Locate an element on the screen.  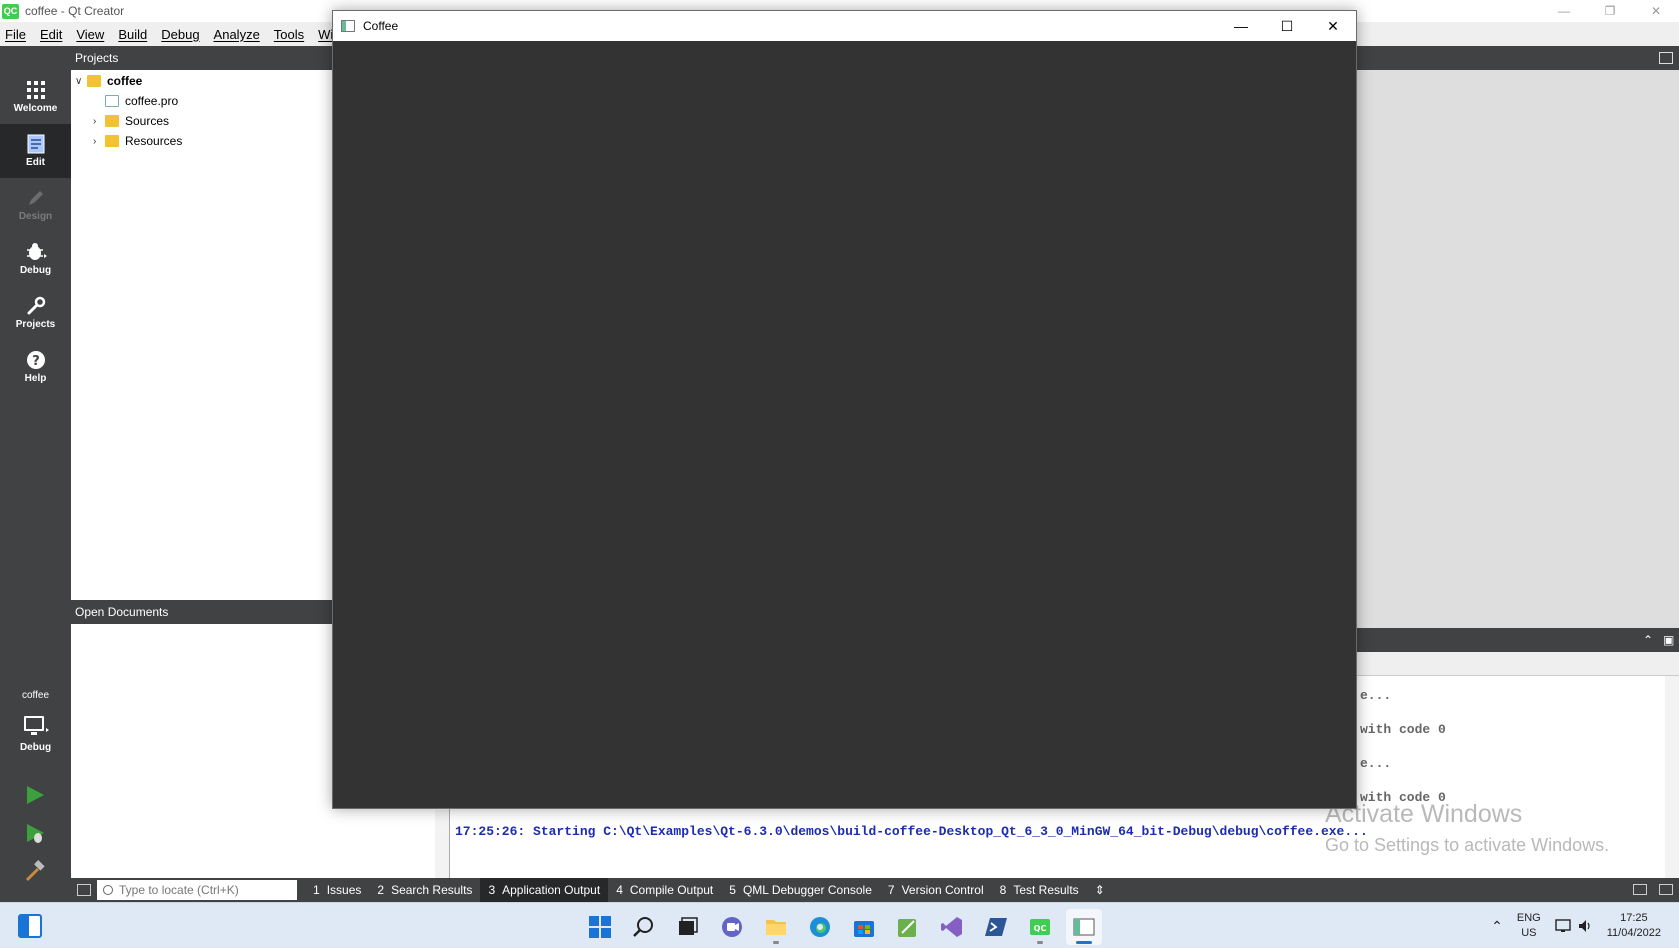
menu-analyze: Analyze is located at coordinates (237, 34).